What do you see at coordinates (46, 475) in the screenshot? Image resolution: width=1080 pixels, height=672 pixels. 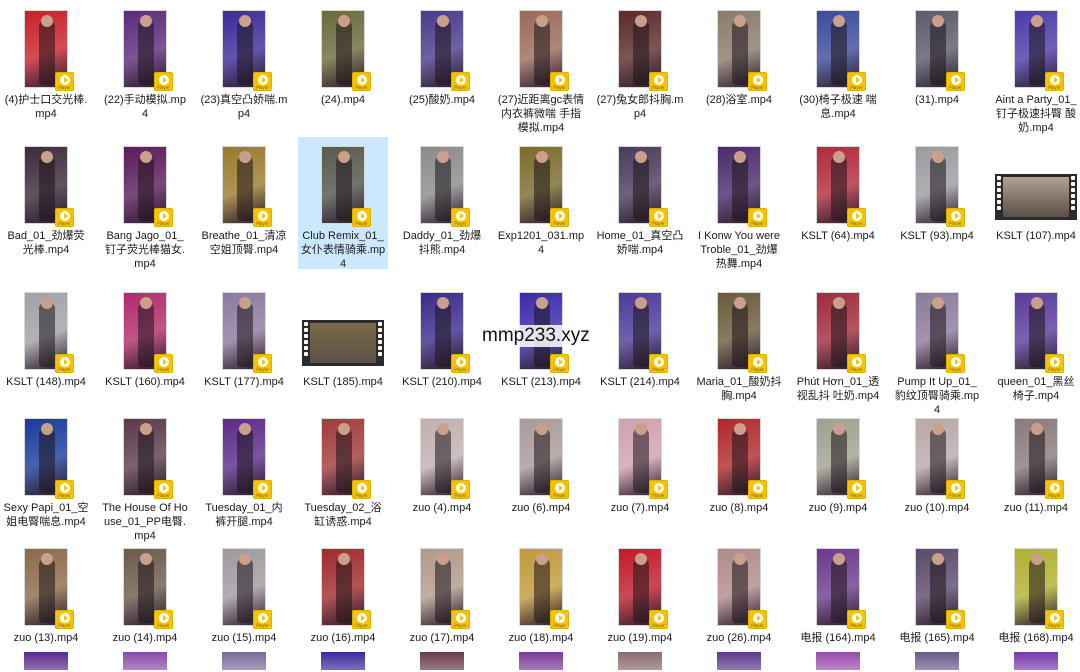 I see `file-item: Player Sexy Papi_01_空姐电臀喘息.mp4` at bounding box center [46, 475].